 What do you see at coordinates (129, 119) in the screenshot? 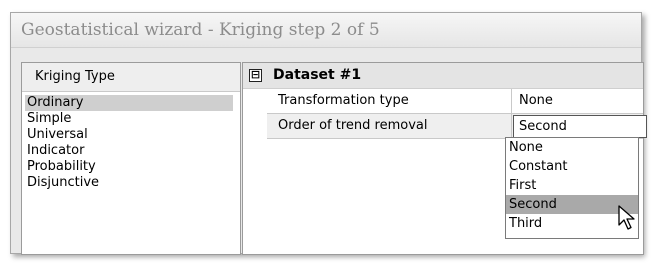
I see `kriging-item-simple: Simple` at bounding box center [129, 119].